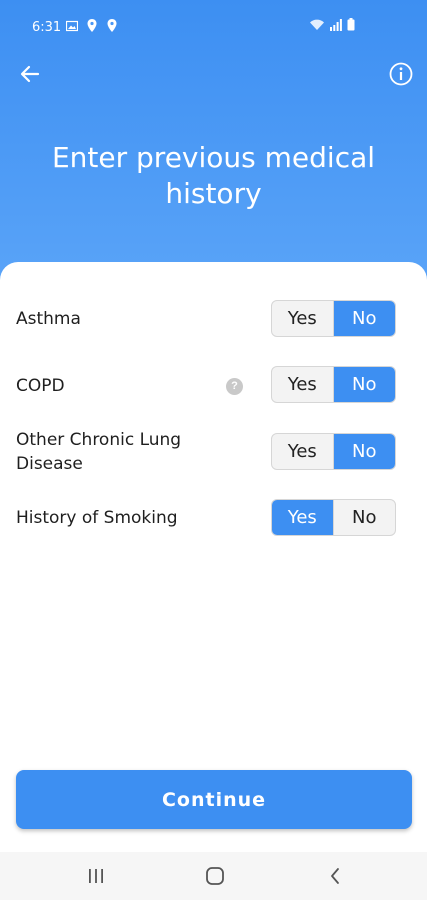 This screenshot has height=900, width=427. I want to click on back-button, so click(30, 74).